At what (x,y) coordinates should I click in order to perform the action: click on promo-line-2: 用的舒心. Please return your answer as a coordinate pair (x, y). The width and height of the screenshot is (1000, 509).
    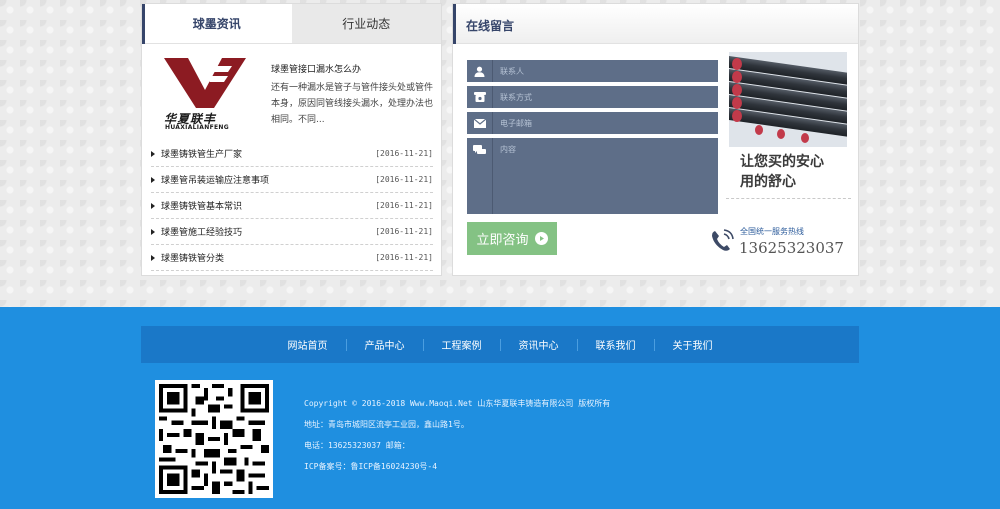
    Looking at the image, I should click on (768, 182).